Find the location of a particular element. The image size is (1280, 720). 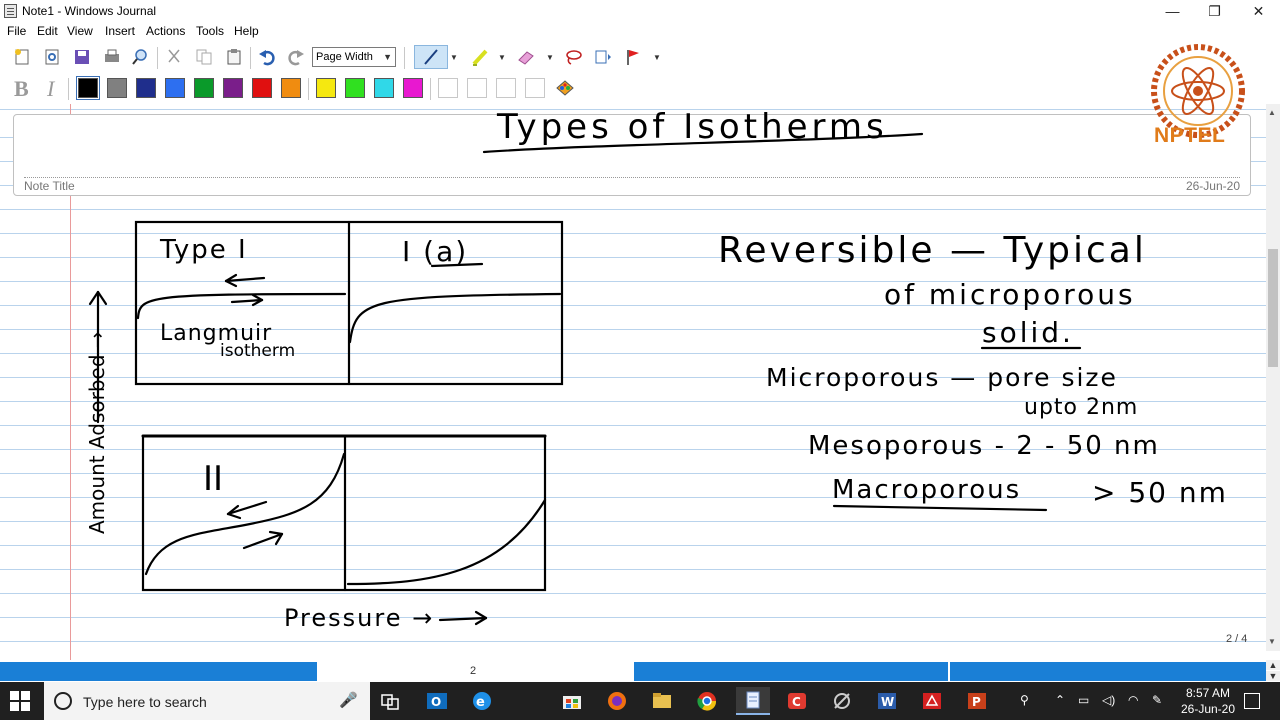

microphone-icon: 🎤 is located at coordinates (348, 700).